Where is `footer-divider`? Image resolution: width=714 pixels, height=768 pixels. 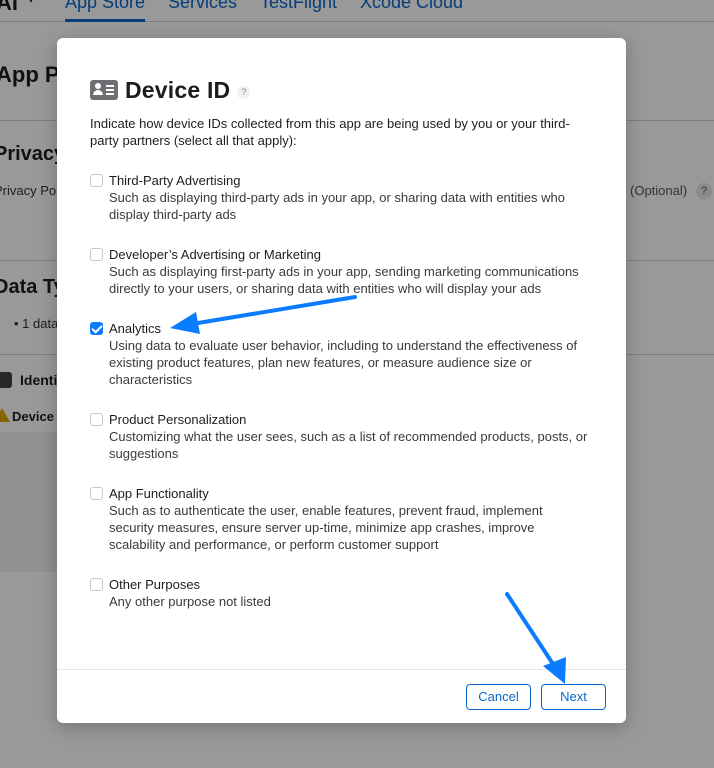
footer-divider is located at coordinates (341, 669).